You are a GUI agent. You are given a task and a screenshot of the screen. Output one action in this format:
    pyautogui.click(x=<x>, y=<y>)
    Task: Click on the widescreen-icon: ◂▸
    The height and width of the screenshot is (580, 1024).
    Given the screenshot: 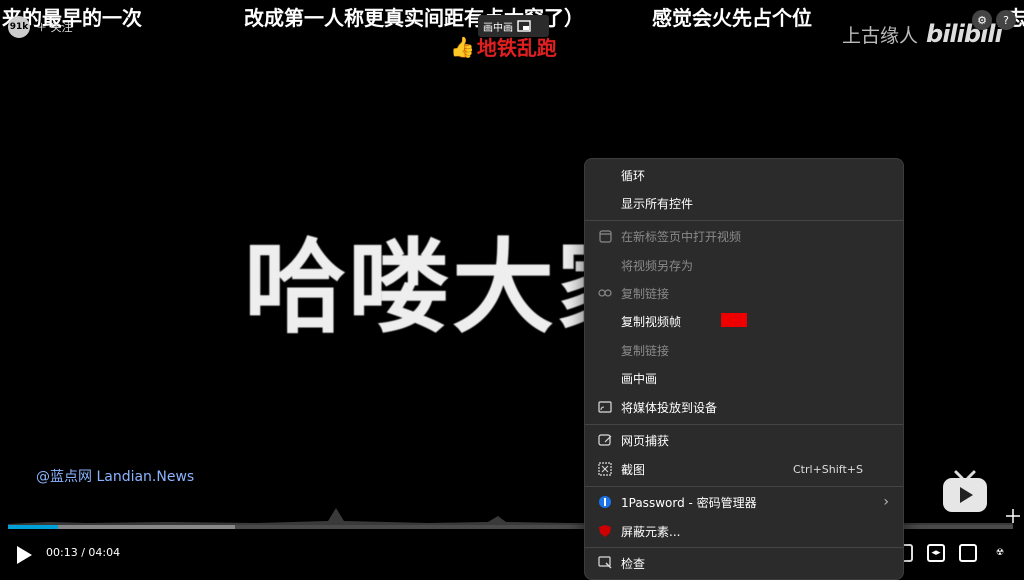 What is the action you would take?
    pyautogui.click(x=936, y=553)
    